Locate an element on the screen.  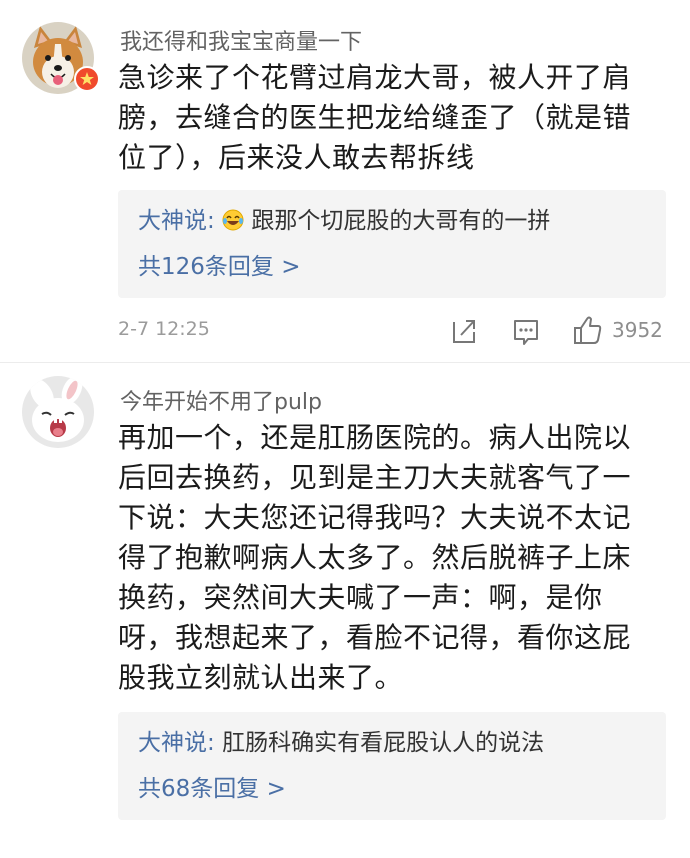
comment-username: 今年开始不用了pulp is located at coordinates (221, 400).